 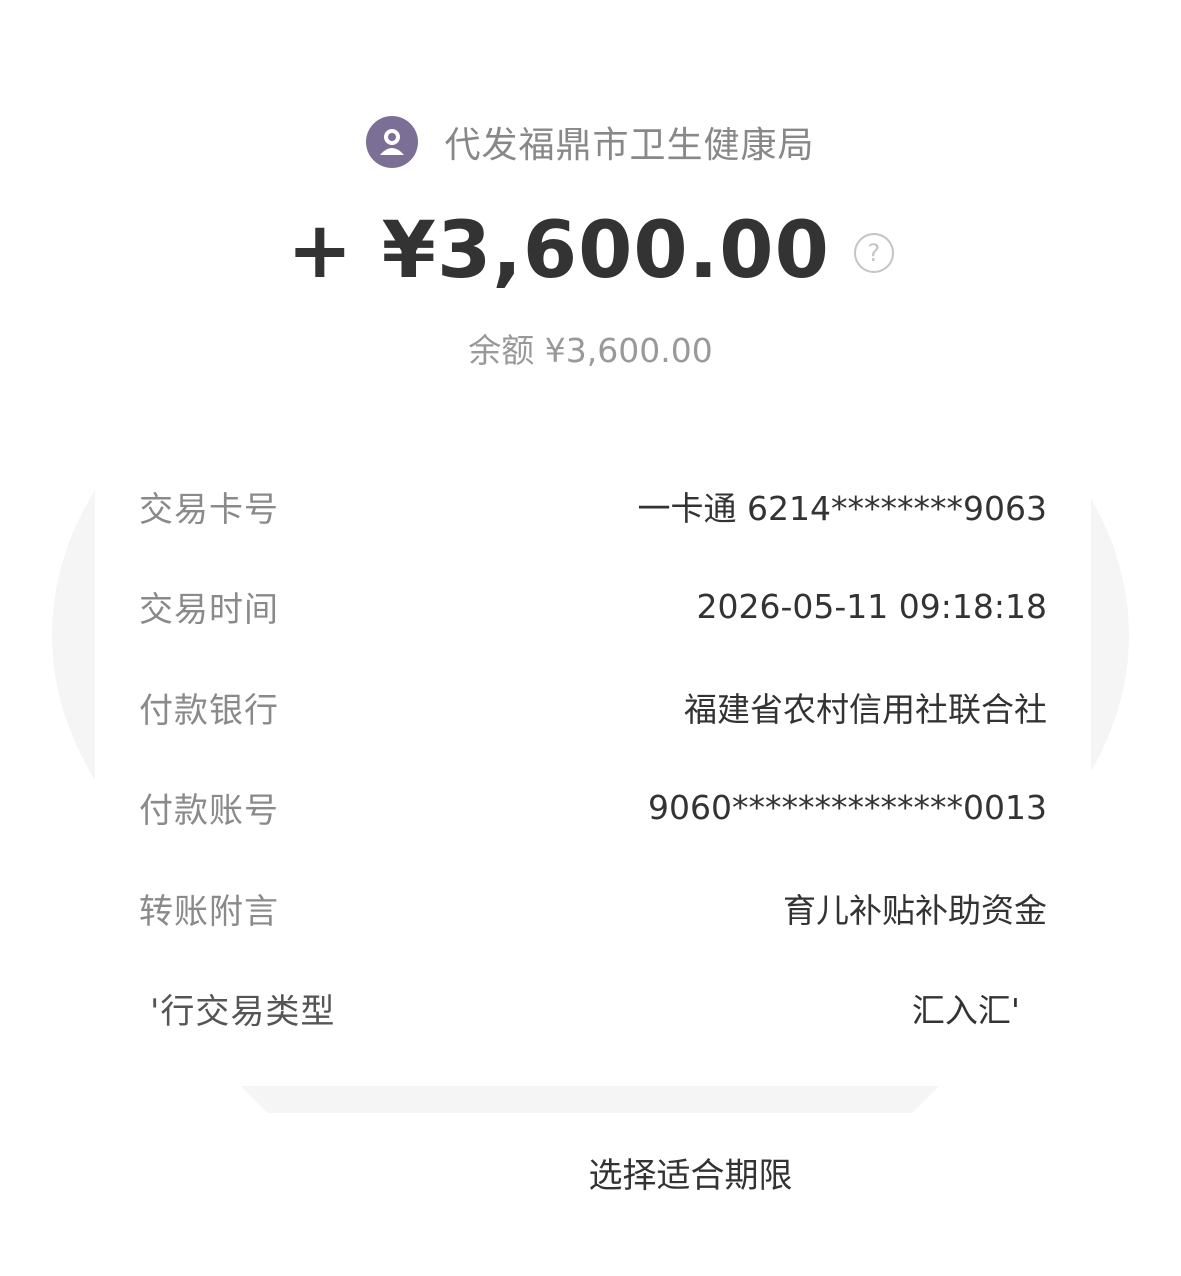 What do you see at coordinates (965, 1010) in the screenshot?
I see `detail-value: 汇入汇'` at bounding box center [965, 1010].